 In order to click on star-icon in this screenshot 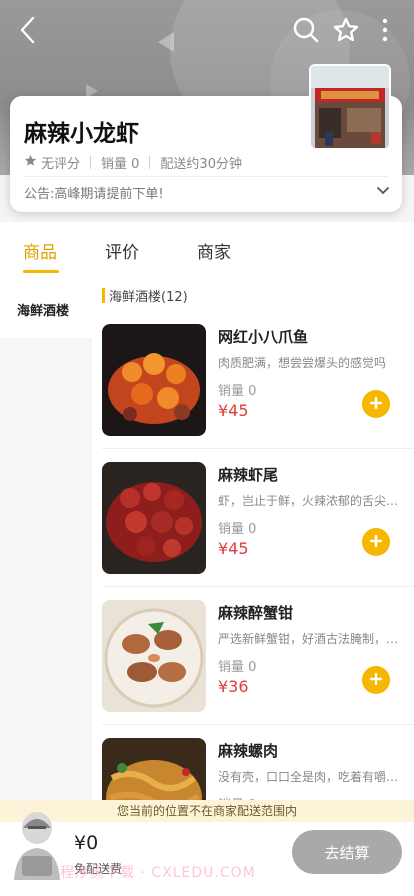, I will do `click(346, 32)`.